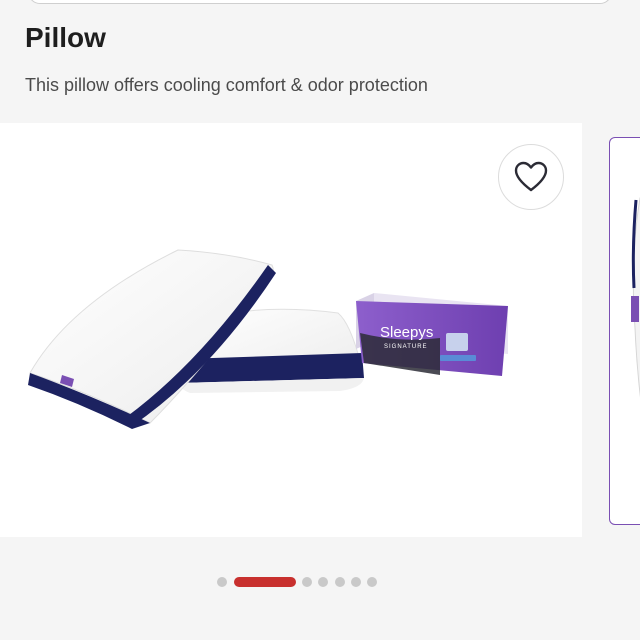 Image resolution: width=640 pixels, height=640 pixels. What do you see at coordinates (65, 37) in the screenshot?
I see `product-title: Pillow` at bounding box center [65, 37].